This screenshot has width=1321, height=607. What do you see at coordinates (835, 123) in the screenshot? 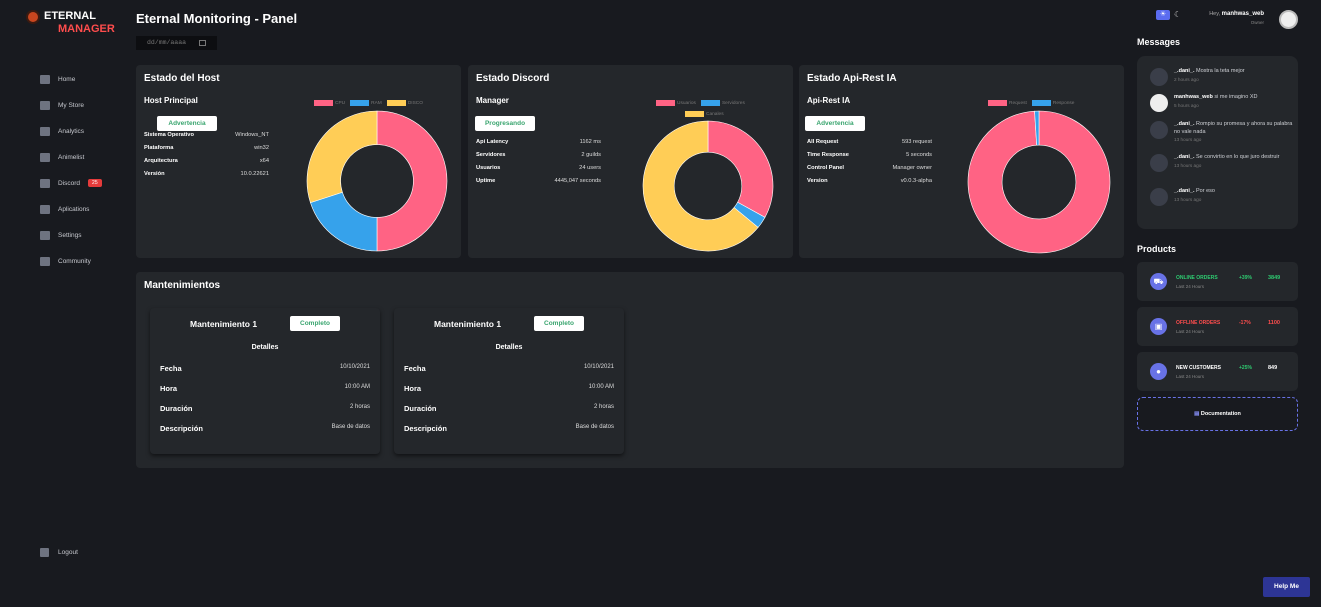
I see `api-status-button: Advertencia` at bounding box center [835, 123].